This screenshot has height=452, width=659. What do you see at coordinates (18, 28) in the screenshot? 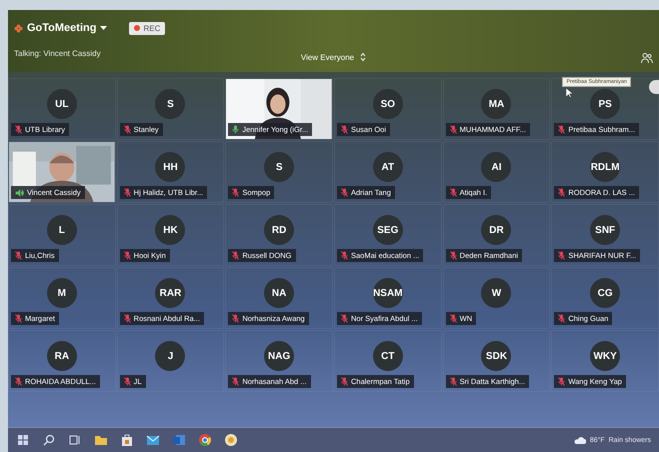
I see `flower-icon` at bounding box center [18, 28].